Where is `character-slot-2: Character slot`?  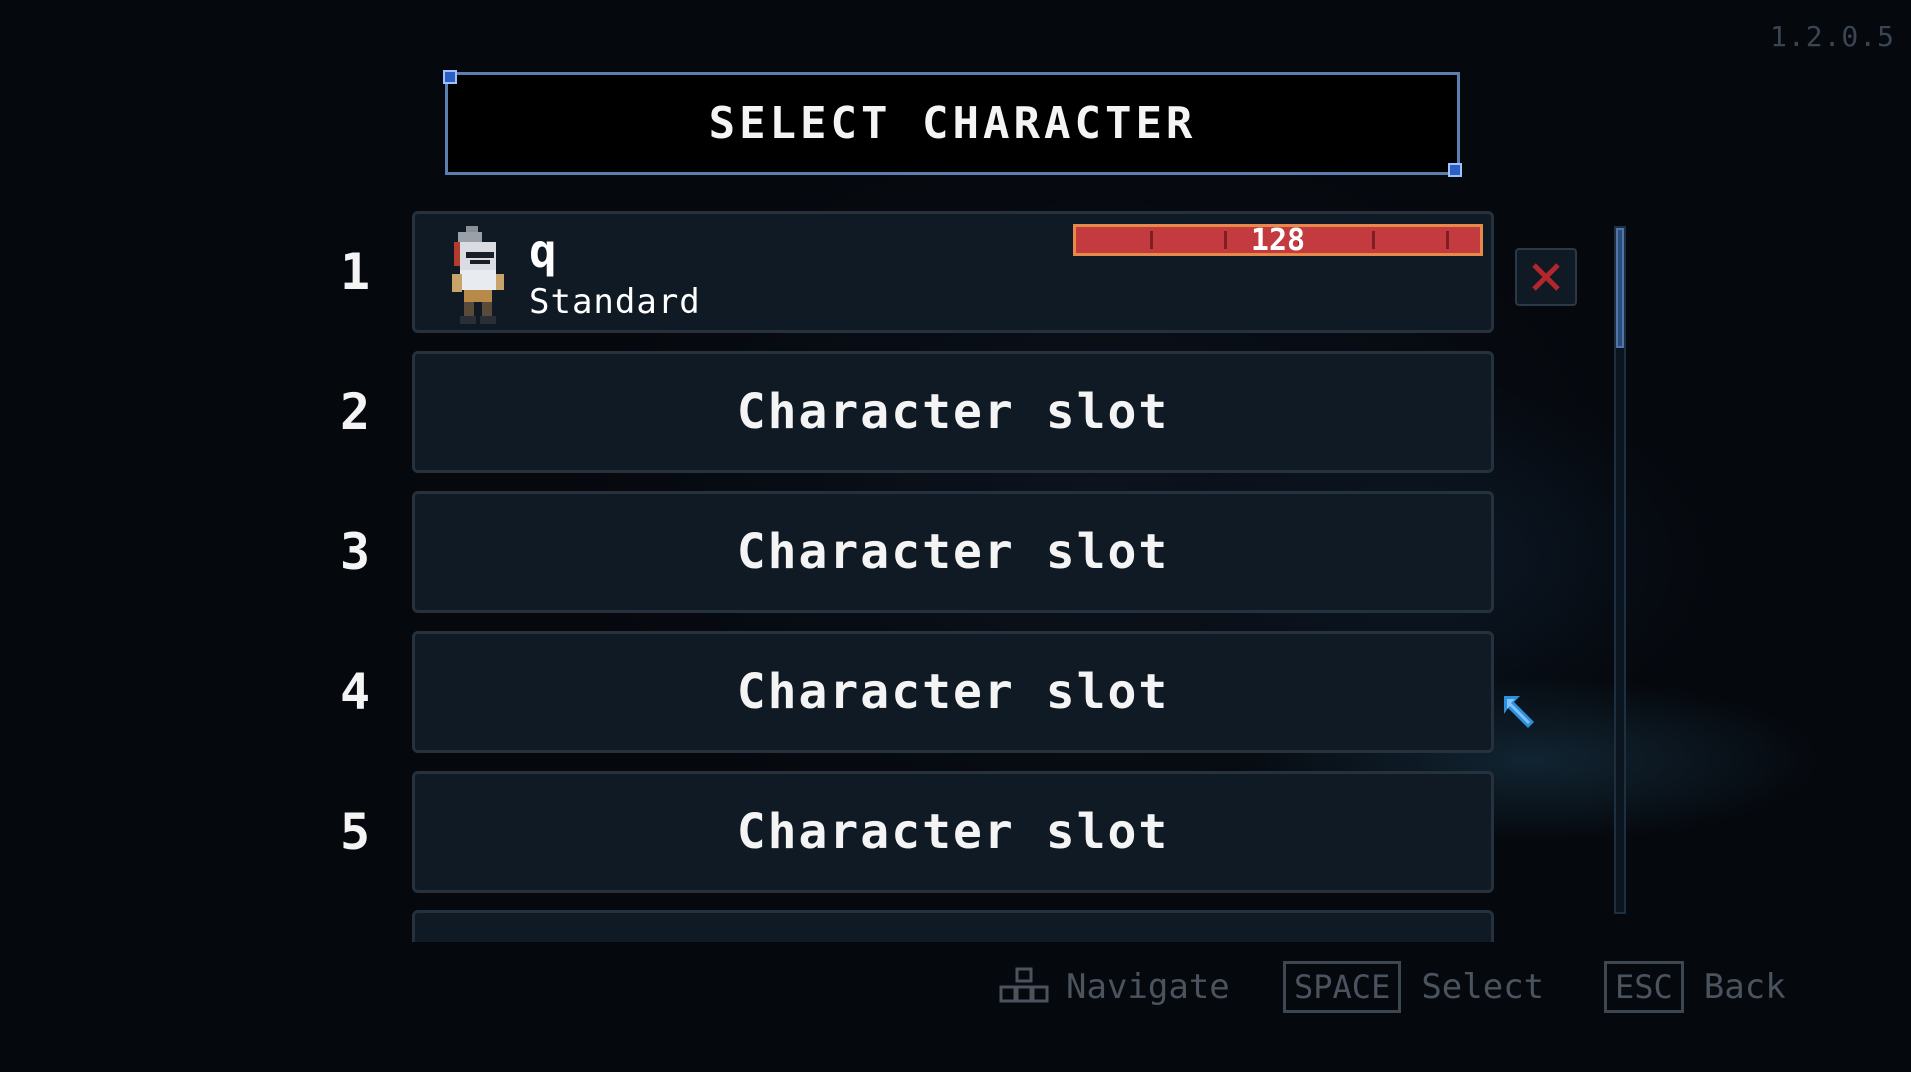
character-slot-2: Character slot is located at coordinates (953, 412).